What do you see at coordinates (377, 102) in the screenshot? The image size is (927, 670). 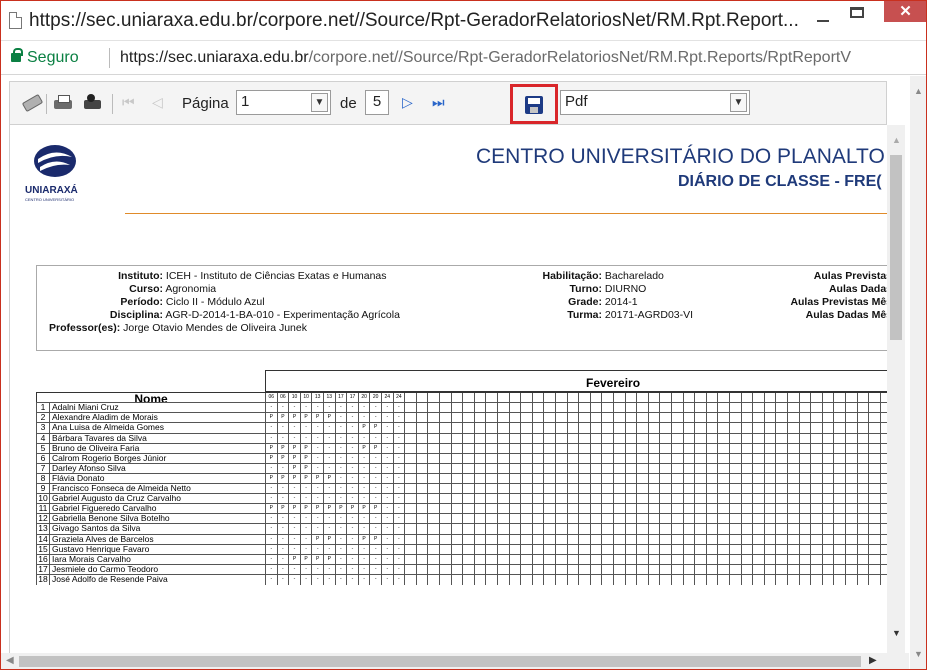 I see `total-pages: 5` at bounding box center [377, 102].